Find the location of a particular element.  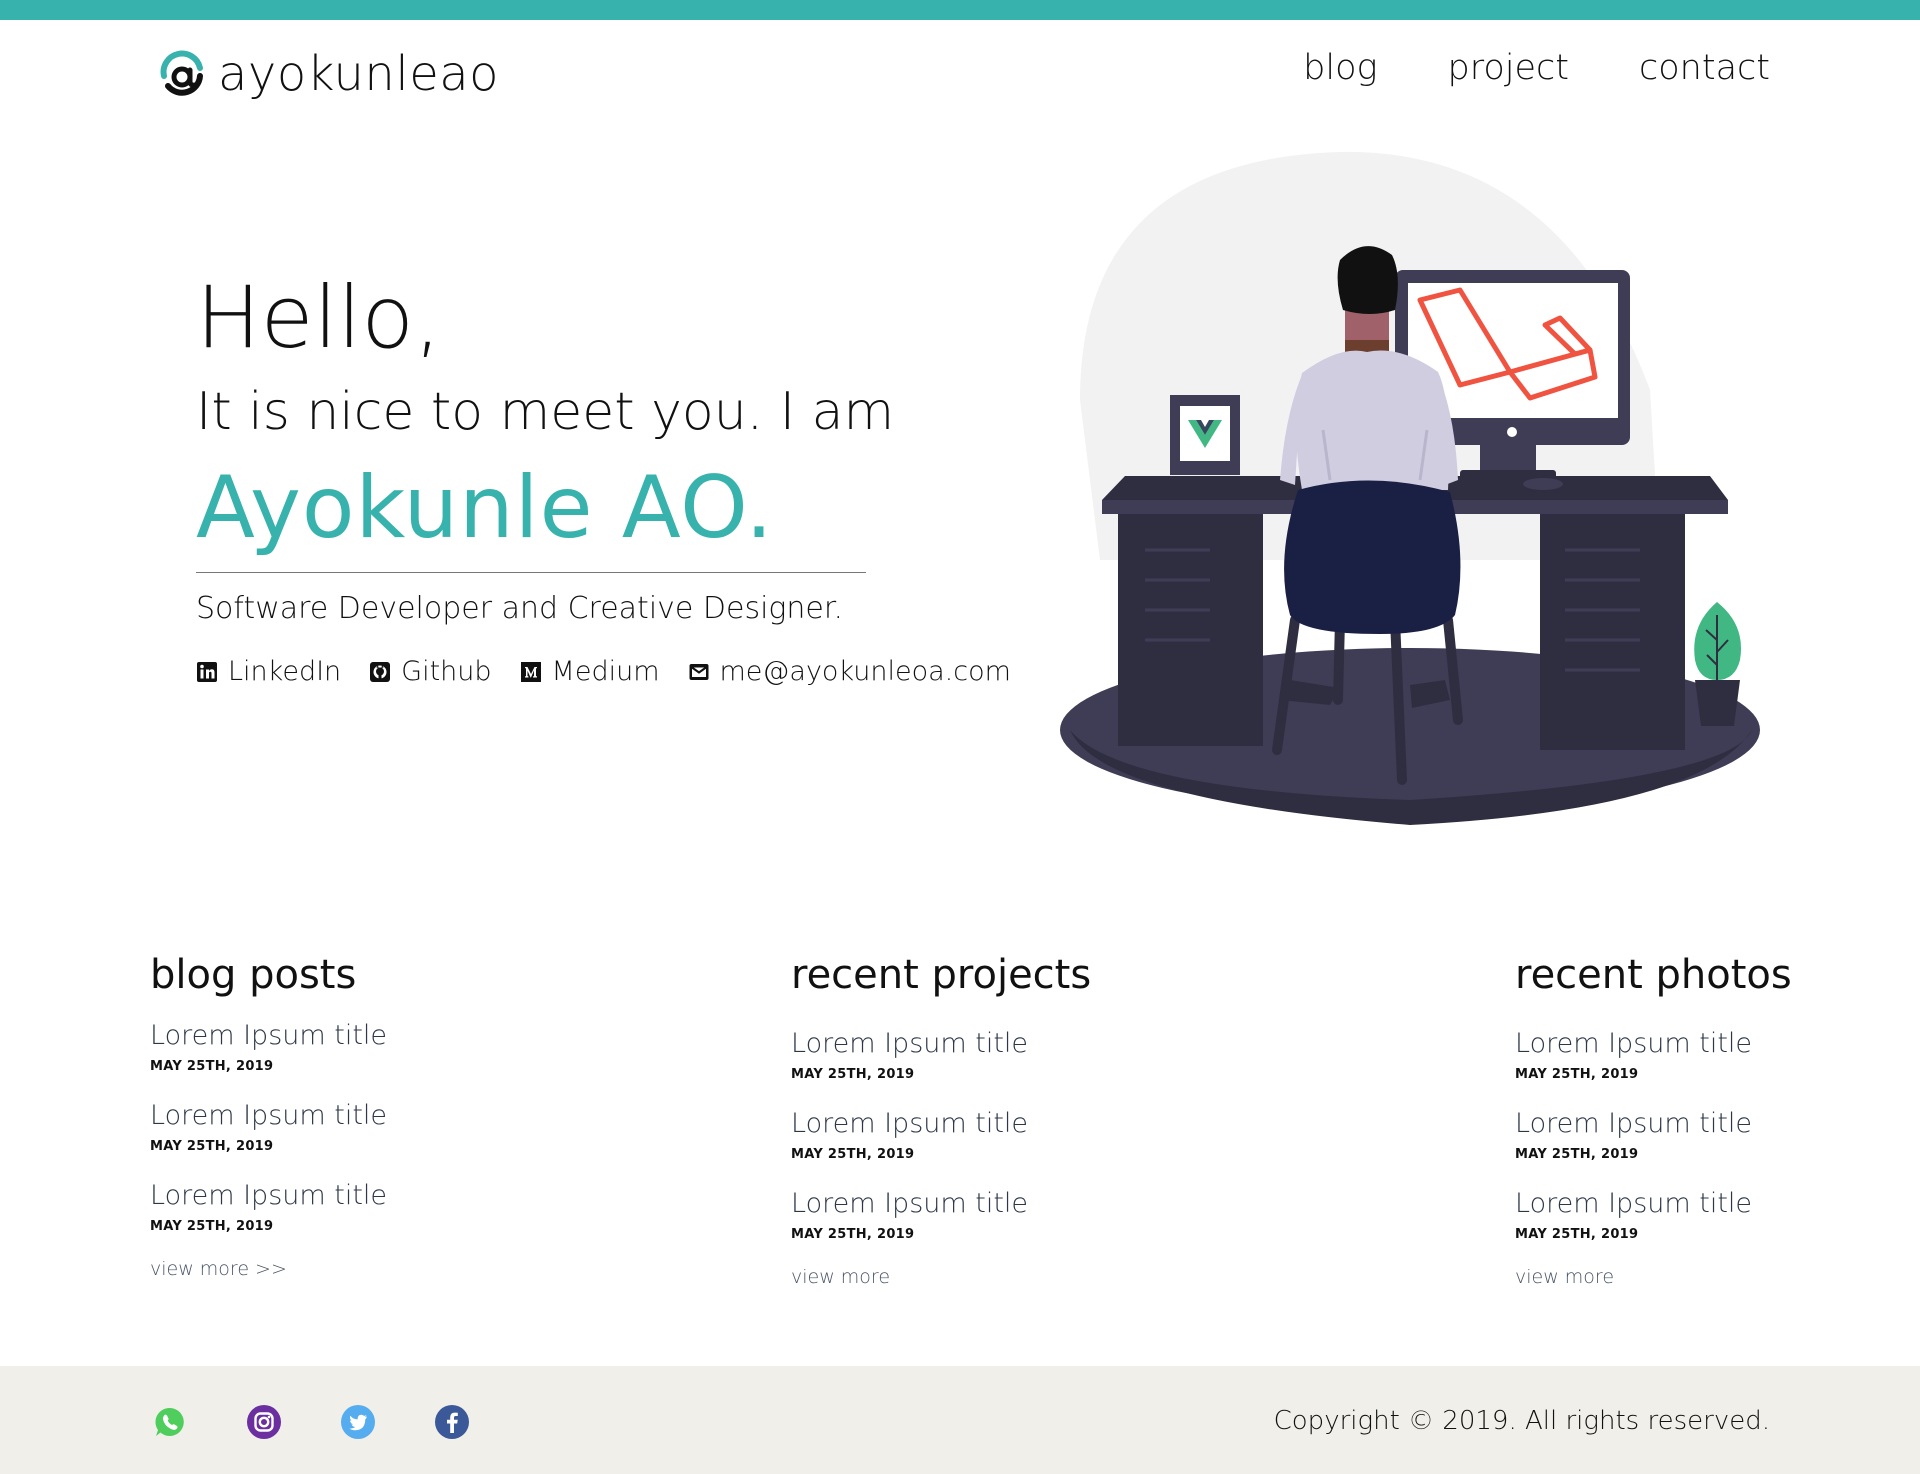

github-label: Github is located at coordinates (446, 671).